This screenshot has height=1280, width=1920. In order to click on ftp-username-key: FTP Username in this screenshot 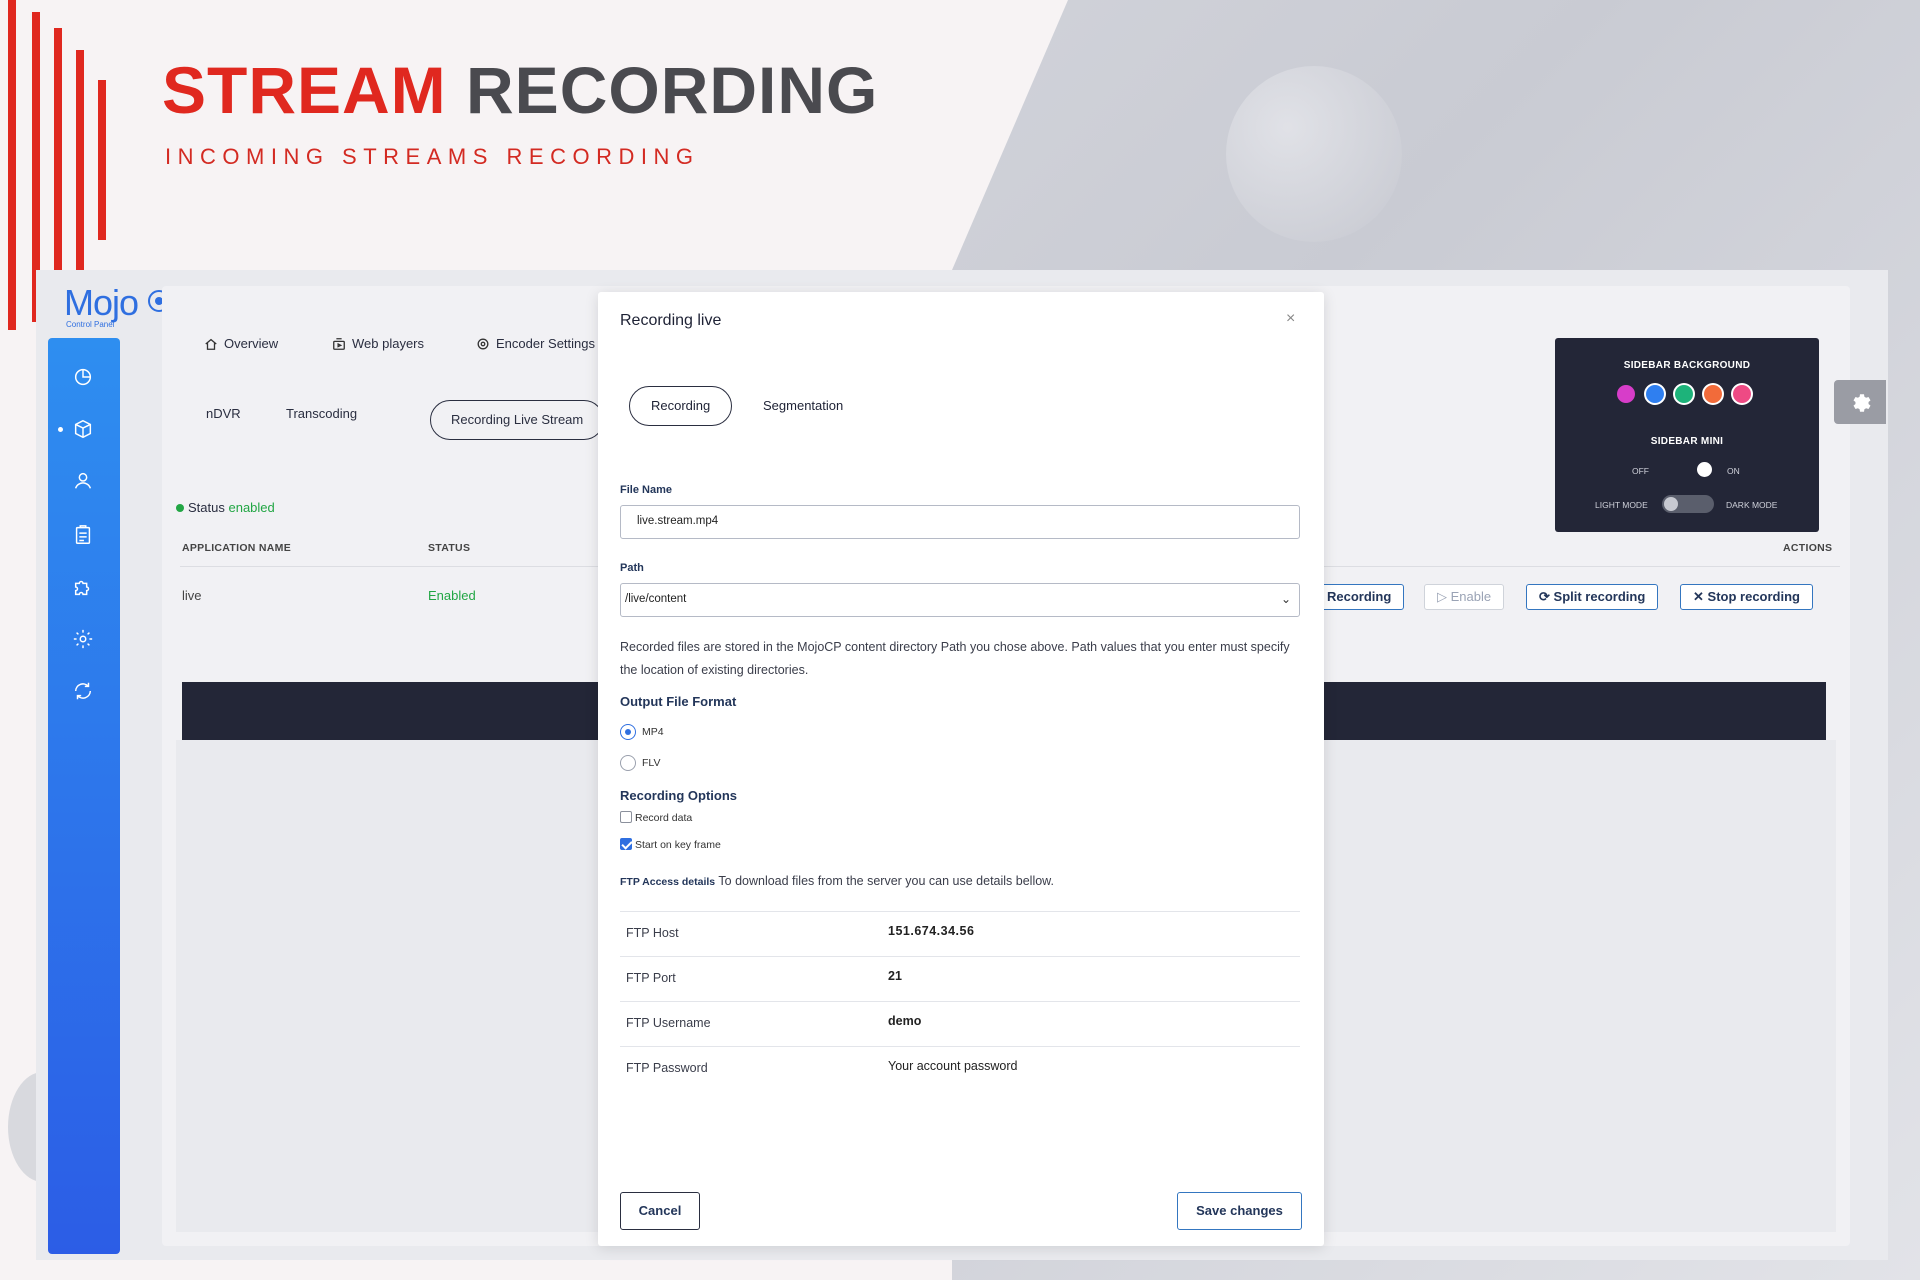, I will do `click(668, 1023)`.